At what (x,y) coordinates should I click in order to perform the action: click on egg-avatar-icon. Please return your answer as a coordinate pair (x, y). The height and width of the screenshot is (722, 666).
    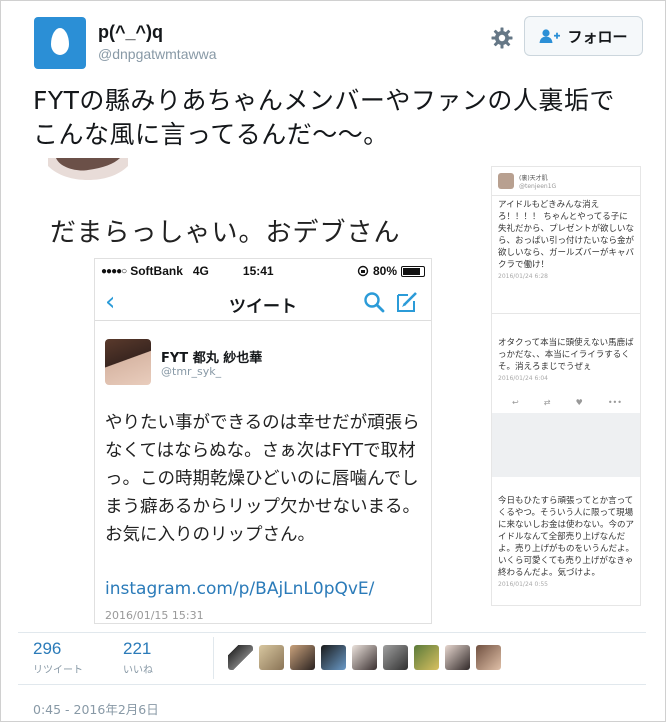
    Looking at the image, I should click on (60, 41).